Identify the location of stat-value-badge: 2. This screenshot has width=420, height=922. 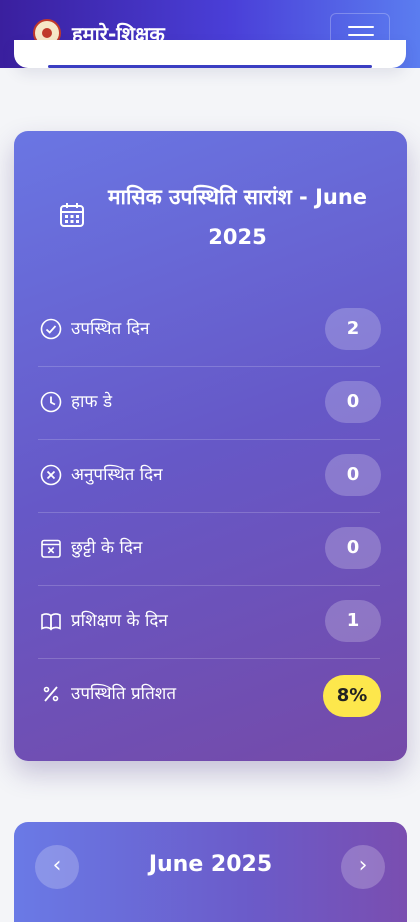
(353, 329).